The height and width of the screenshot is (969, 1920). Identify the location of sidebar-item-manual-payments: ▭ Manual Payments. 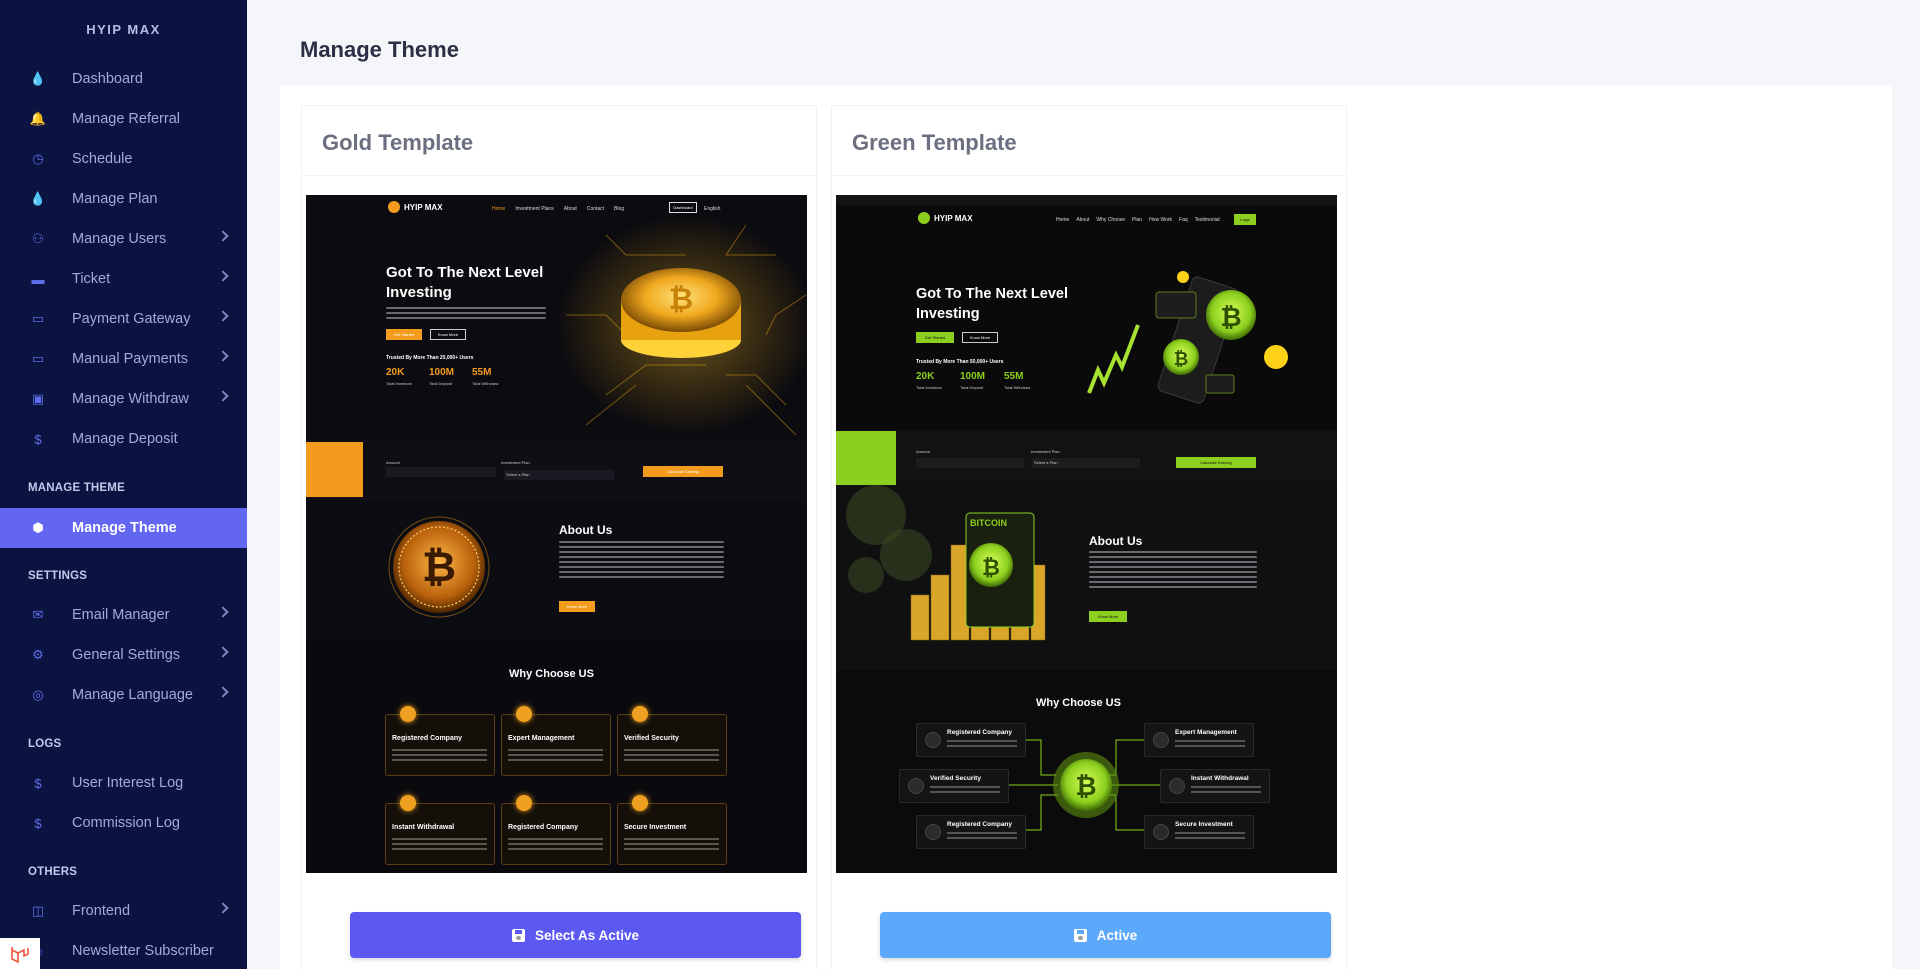
(123, 359).